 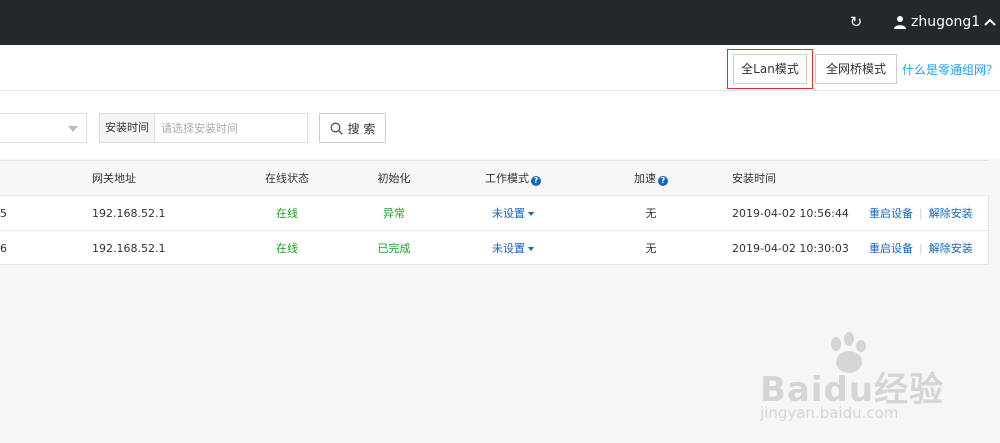 I want to click on search-icon, so click(x=336, y=128).